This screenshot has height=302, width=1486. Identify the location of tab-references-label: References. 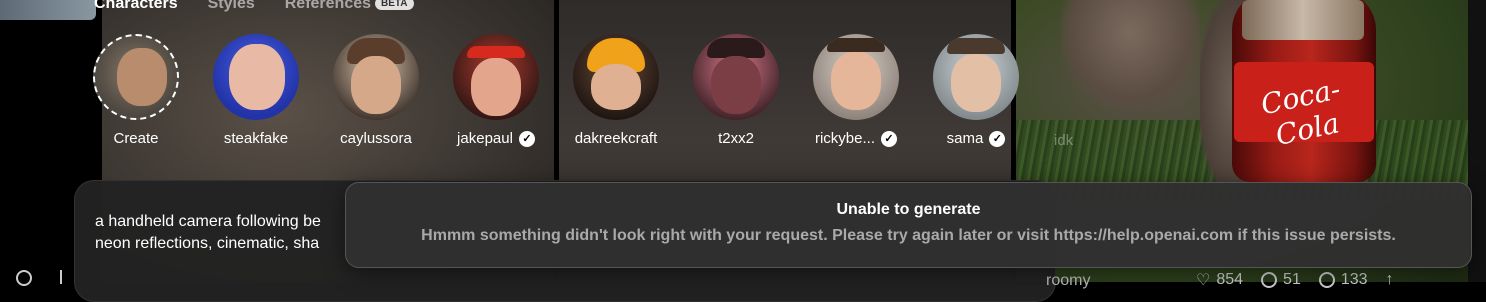
(328, 6).